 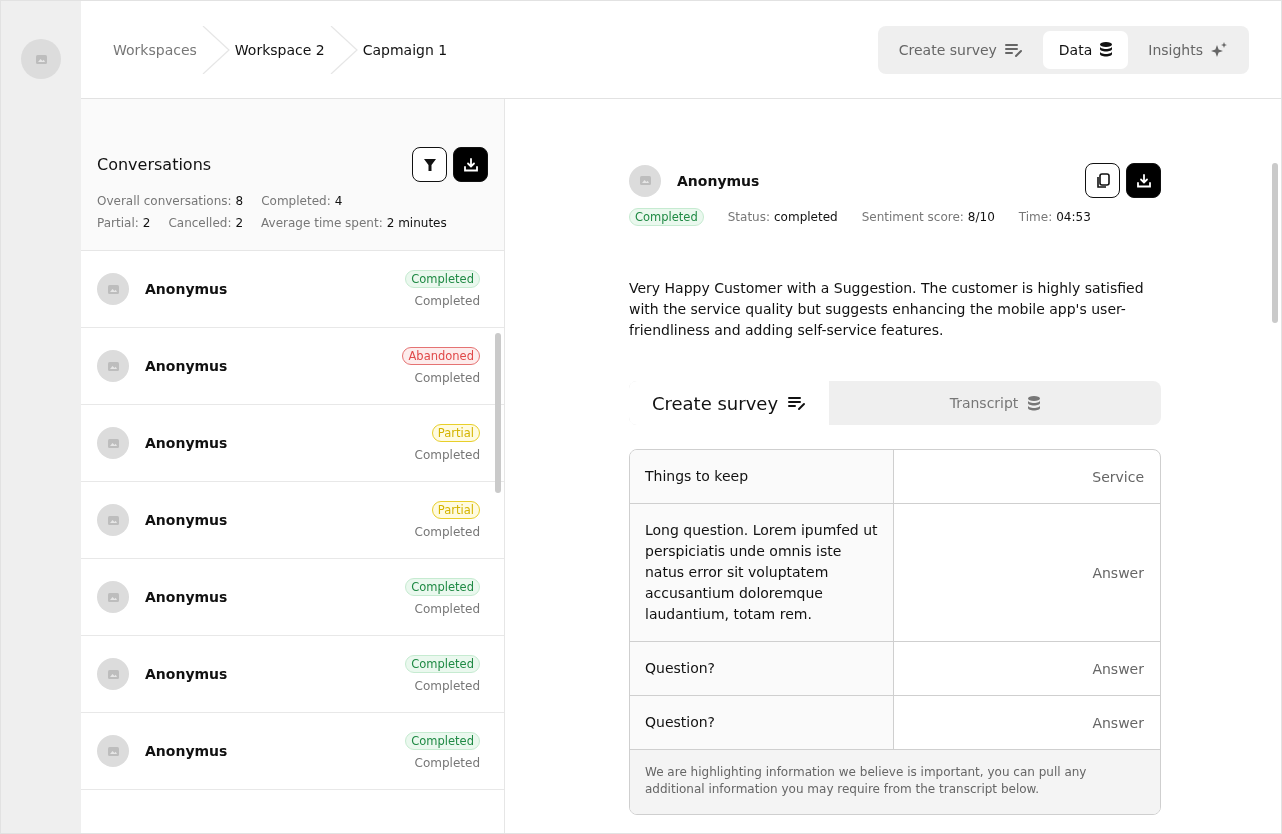 What do you see at coordinates (154, 164) in the screenshot?
I see `panel-title: Conversations` at bounding box center [154, 164].